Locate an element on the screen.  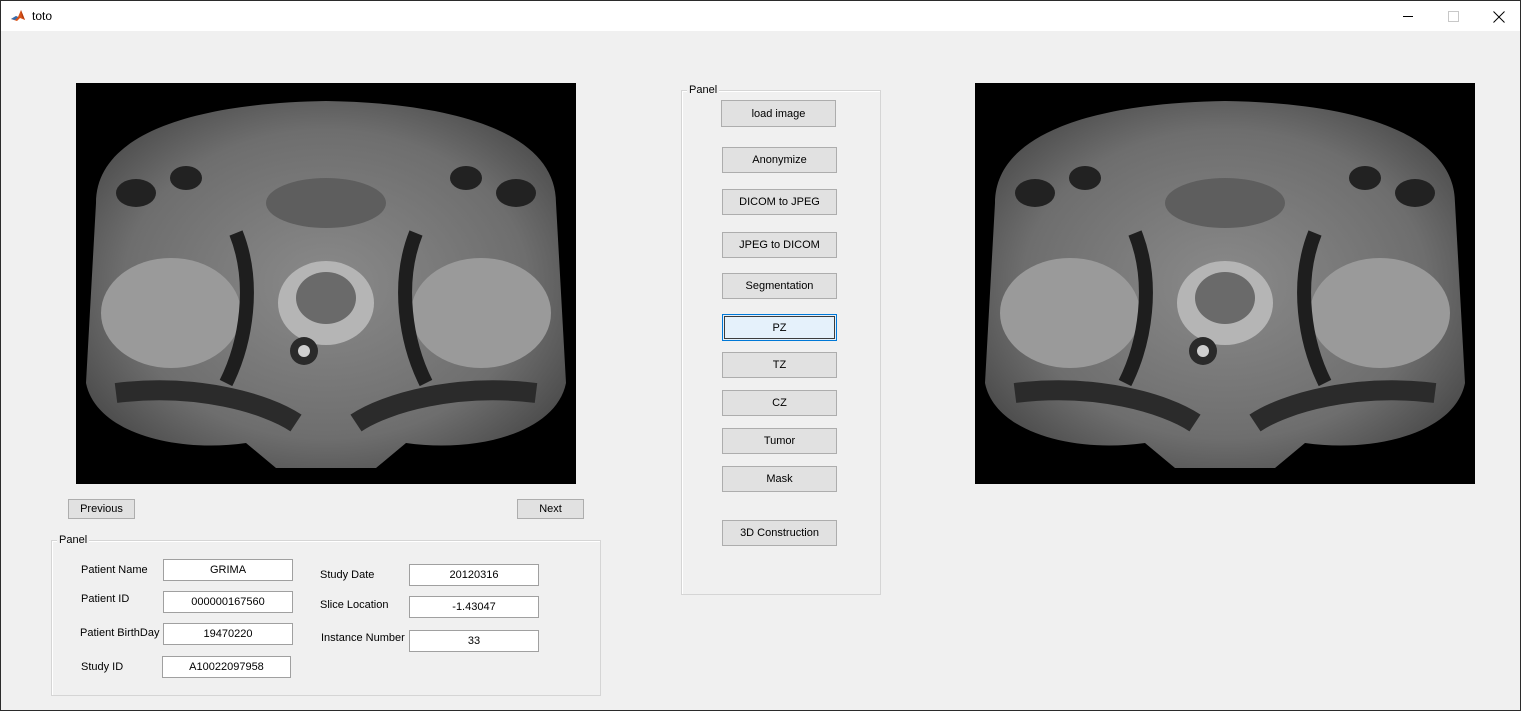
tumor-button: Tumor is located at coordinates (779, 441).